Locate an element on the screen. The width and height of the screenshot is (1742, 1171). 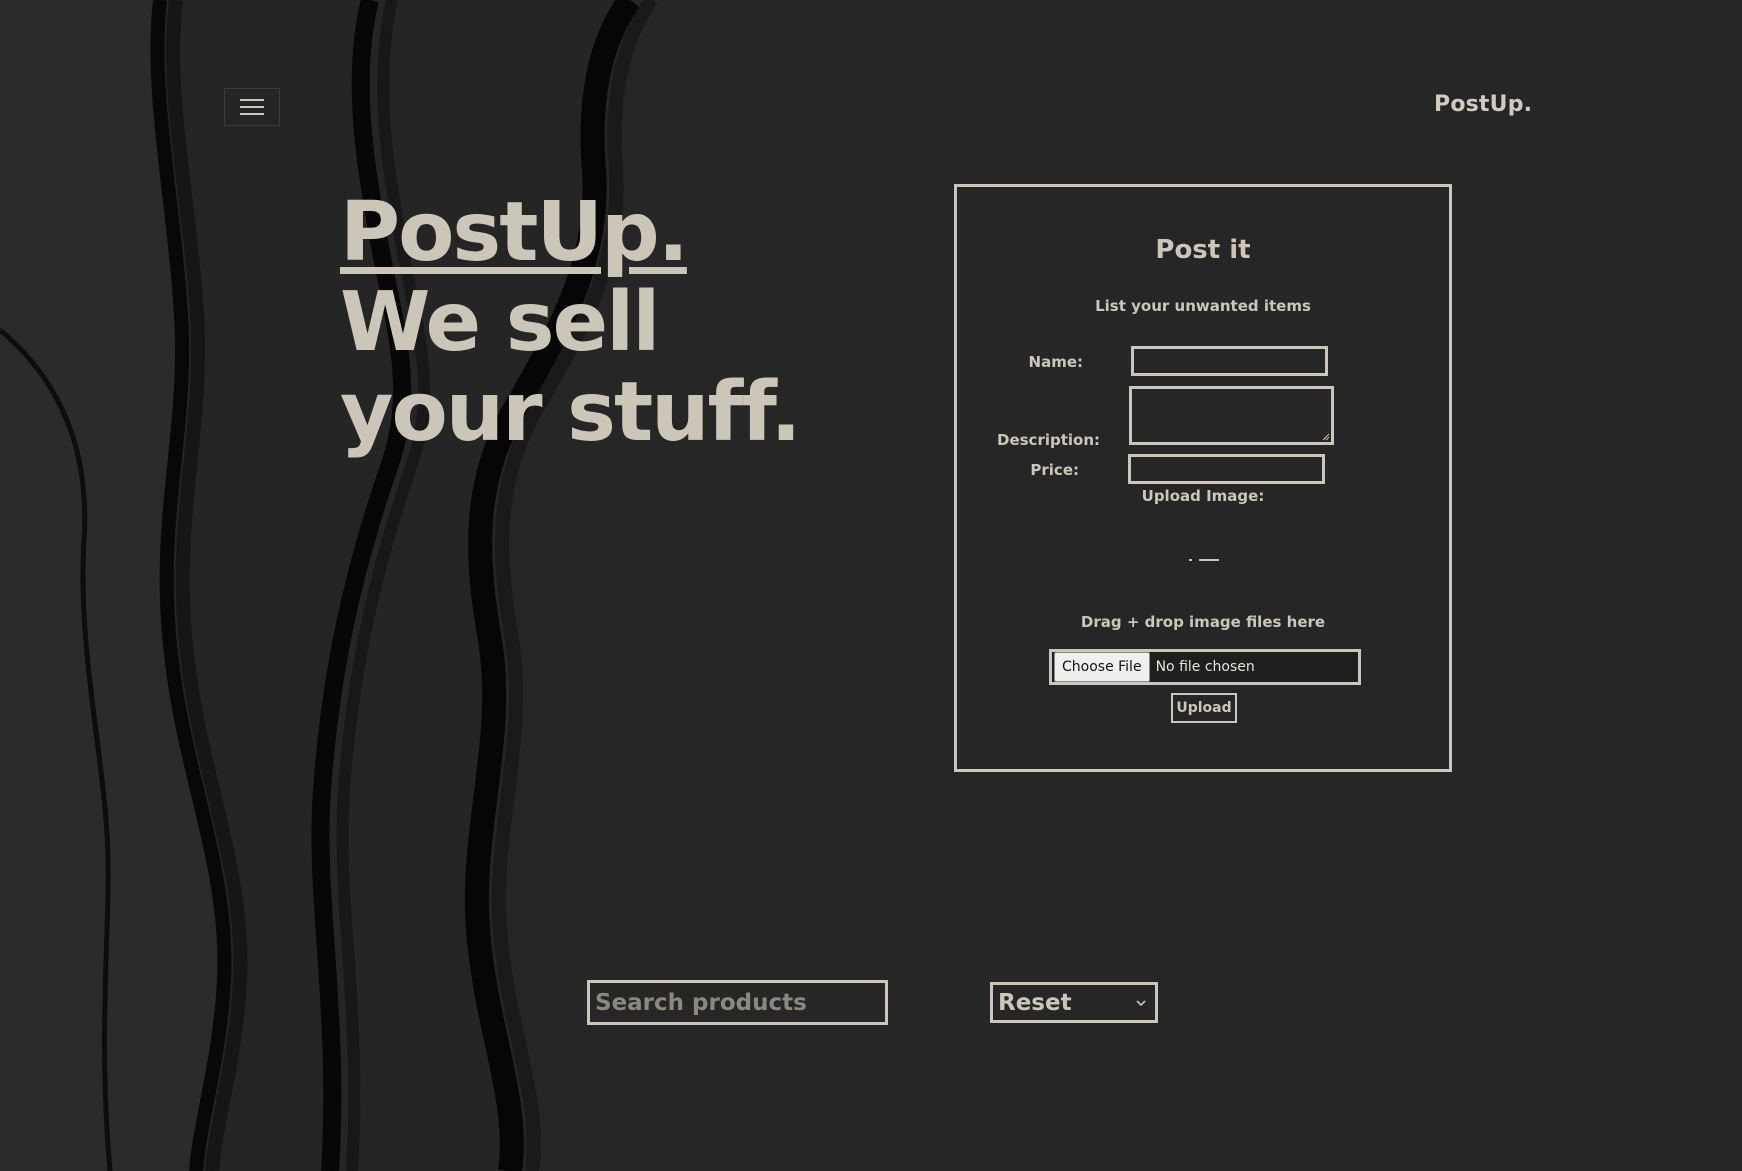
file-input: Choose File No file chosen is located at coordinates (1205, 667).